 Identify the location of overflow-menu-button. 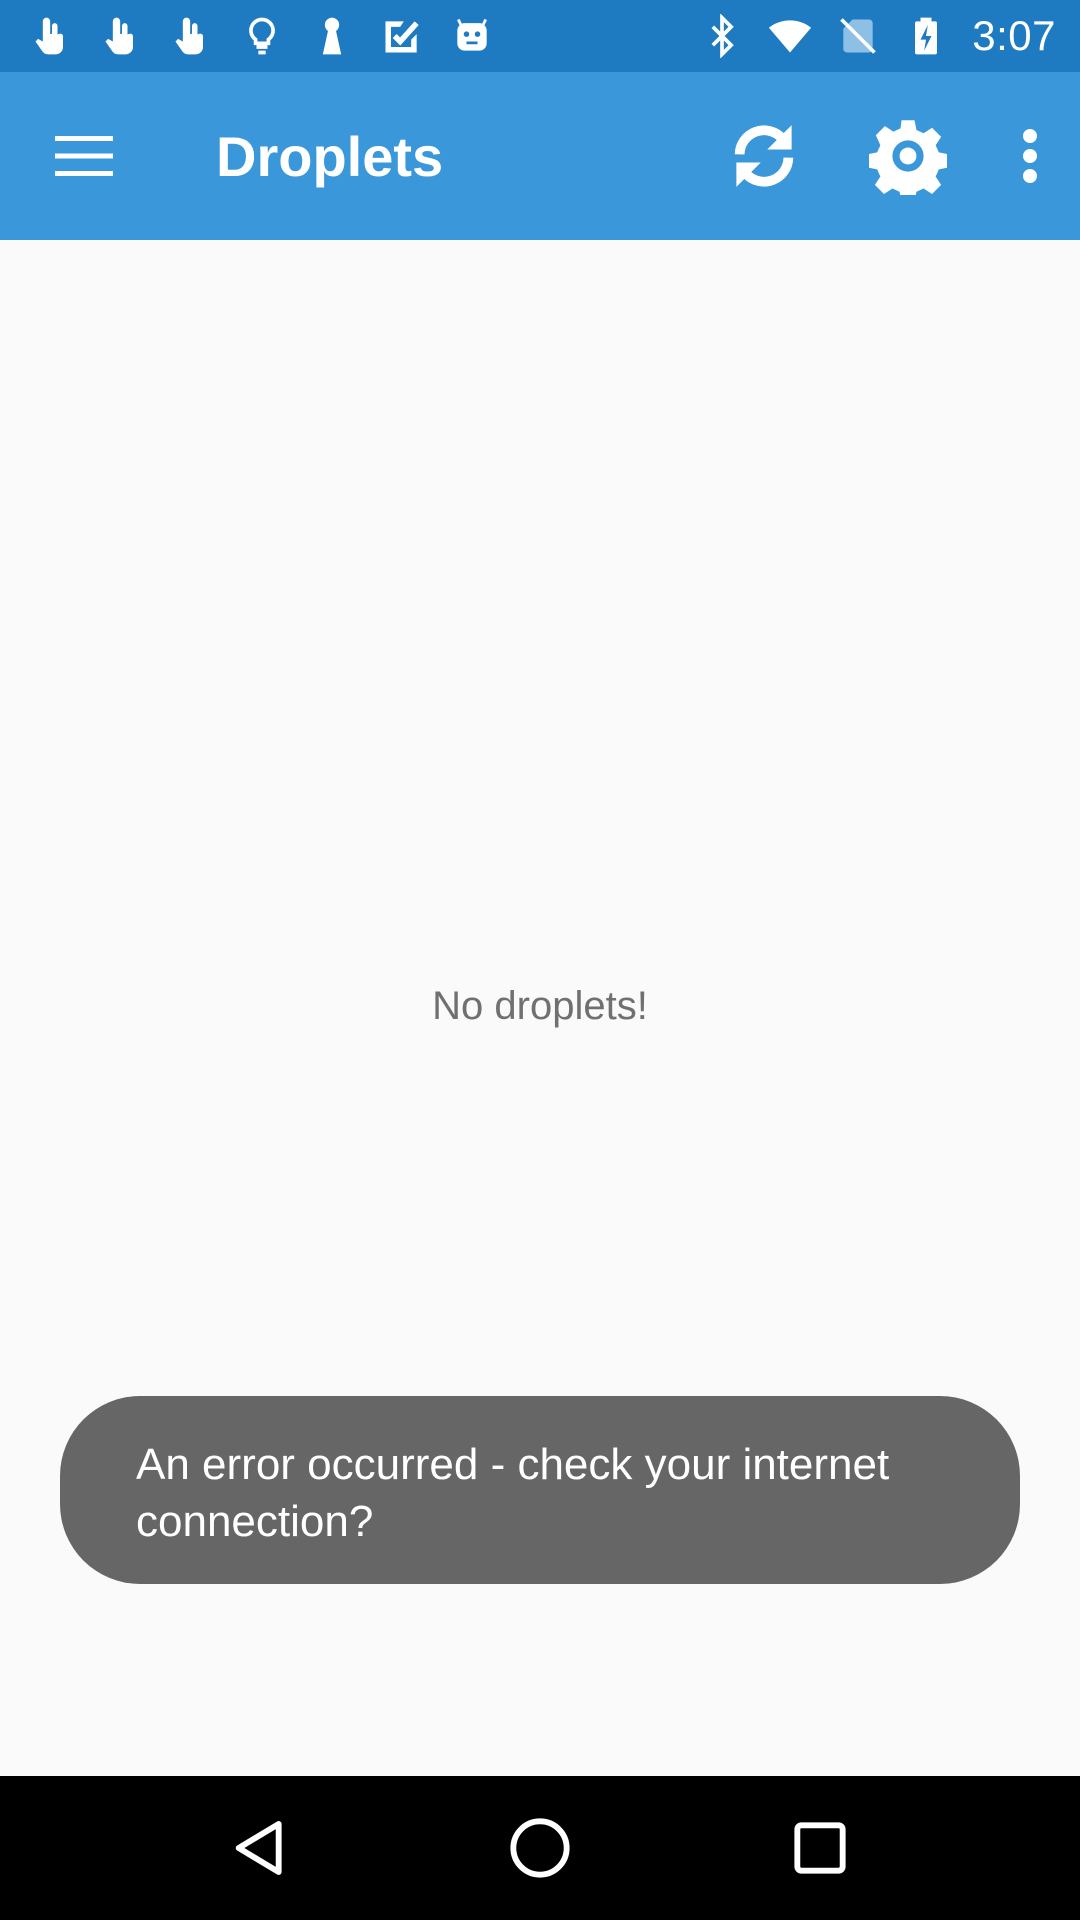
(1030, 156).